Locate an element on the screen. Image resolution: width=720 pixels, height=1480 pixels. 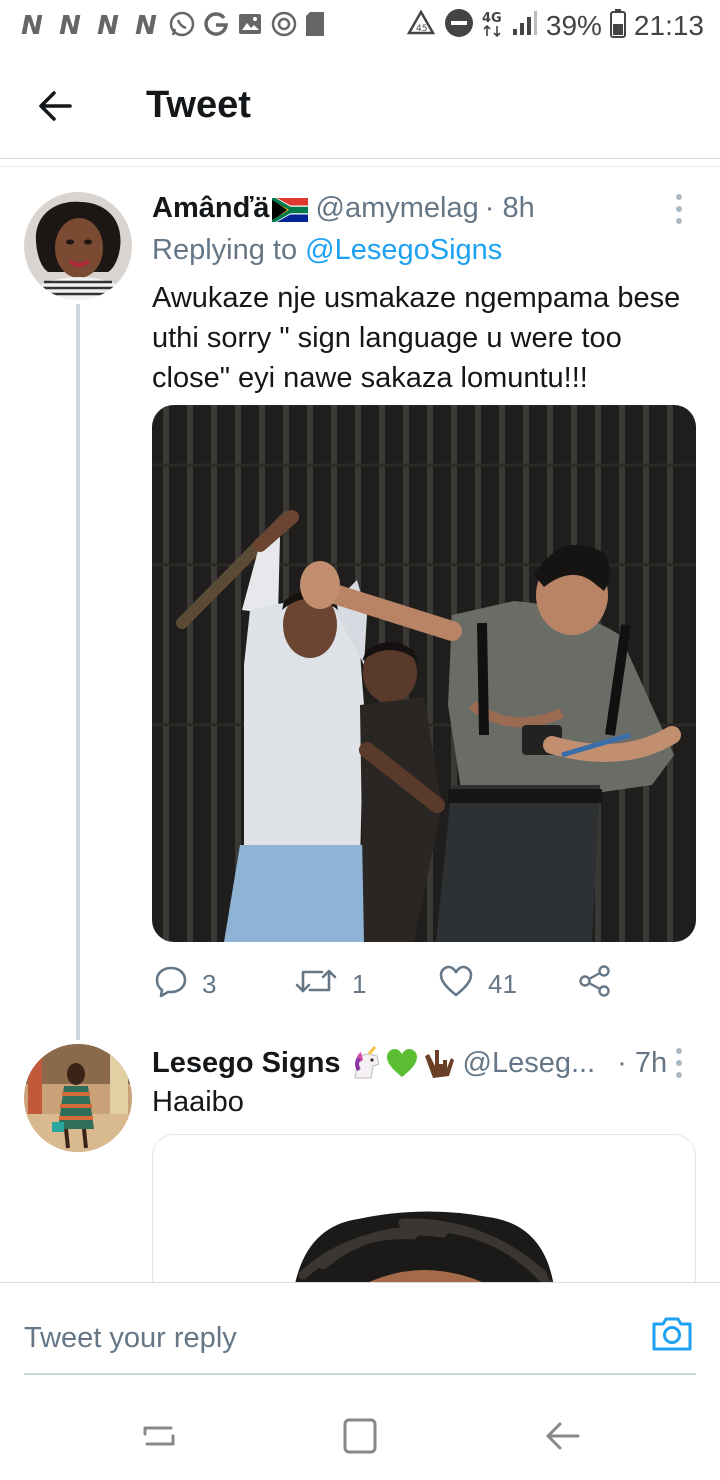
back-arrow-icon is located at coordinates (56, 106).